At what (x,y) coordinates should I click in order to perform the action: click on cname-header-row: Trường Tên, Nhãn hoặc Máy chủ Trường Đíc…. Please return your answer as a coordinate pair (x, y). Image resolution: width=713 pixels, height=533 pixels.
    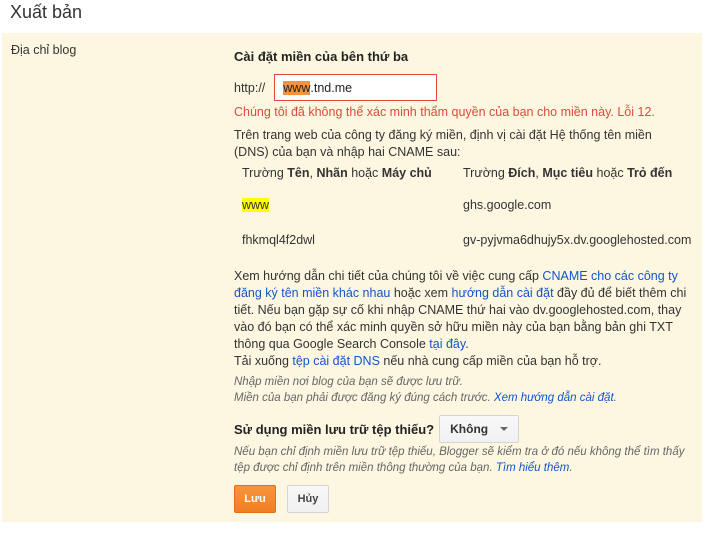
    Looking at the image, I should click on (472, 175).